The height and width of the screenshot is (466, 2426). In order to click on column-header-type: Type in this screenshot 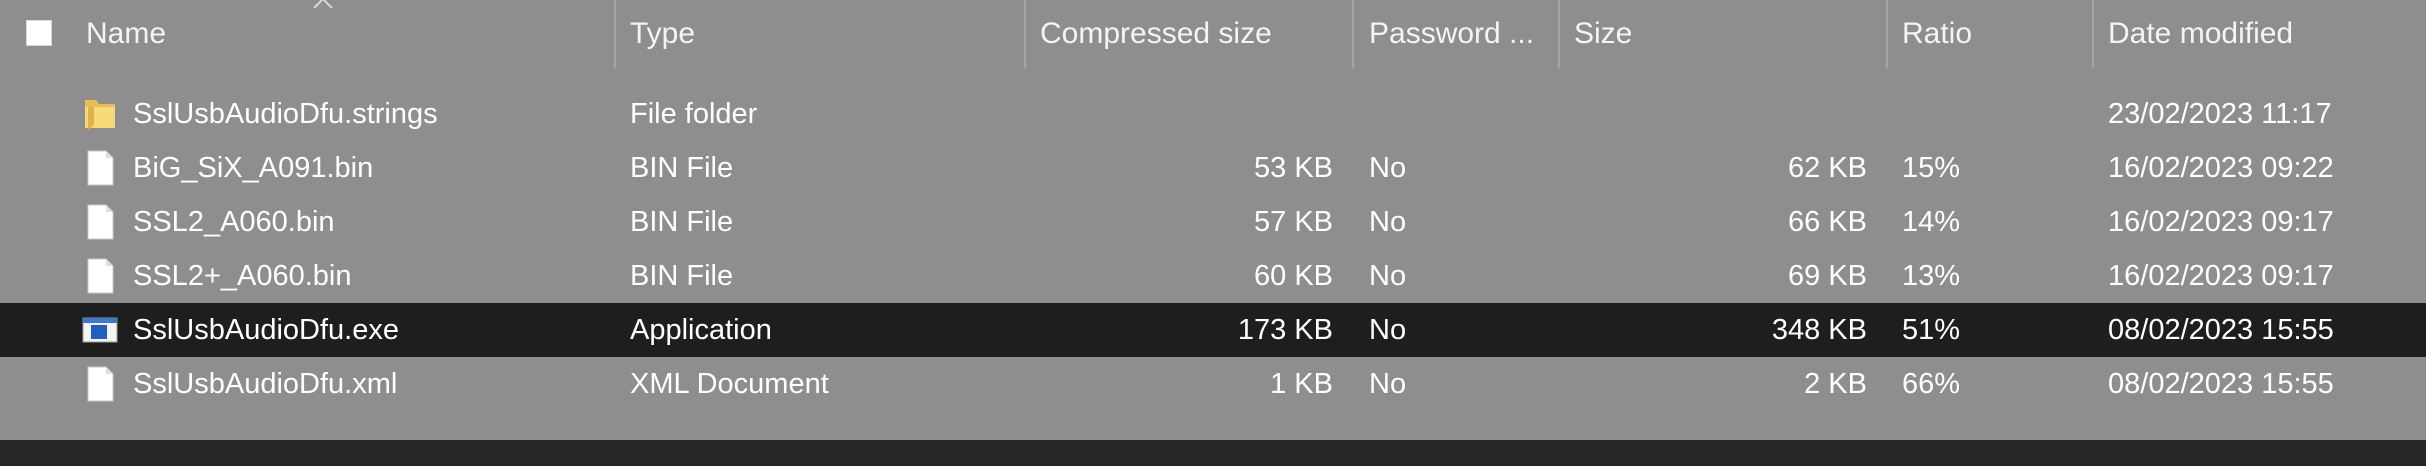, I will do `click(825, 35)`.